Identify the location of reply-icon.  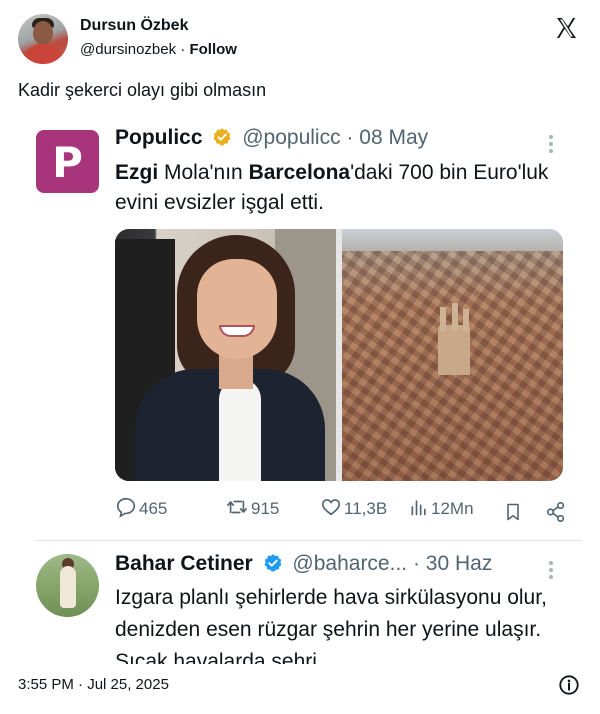
(126, 507).